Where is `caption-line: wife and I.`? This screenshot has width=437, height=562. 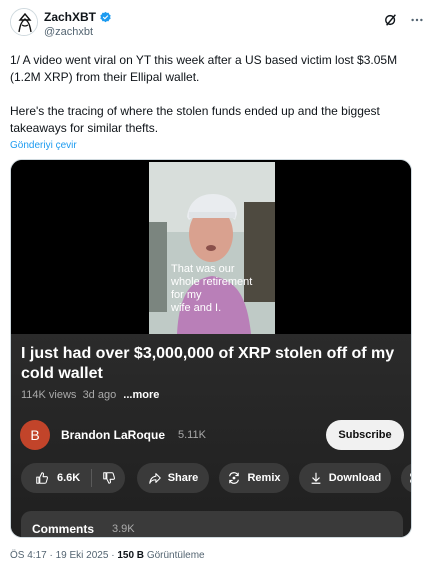
caption-line: wife and I. is located at coordinates (196, 308).